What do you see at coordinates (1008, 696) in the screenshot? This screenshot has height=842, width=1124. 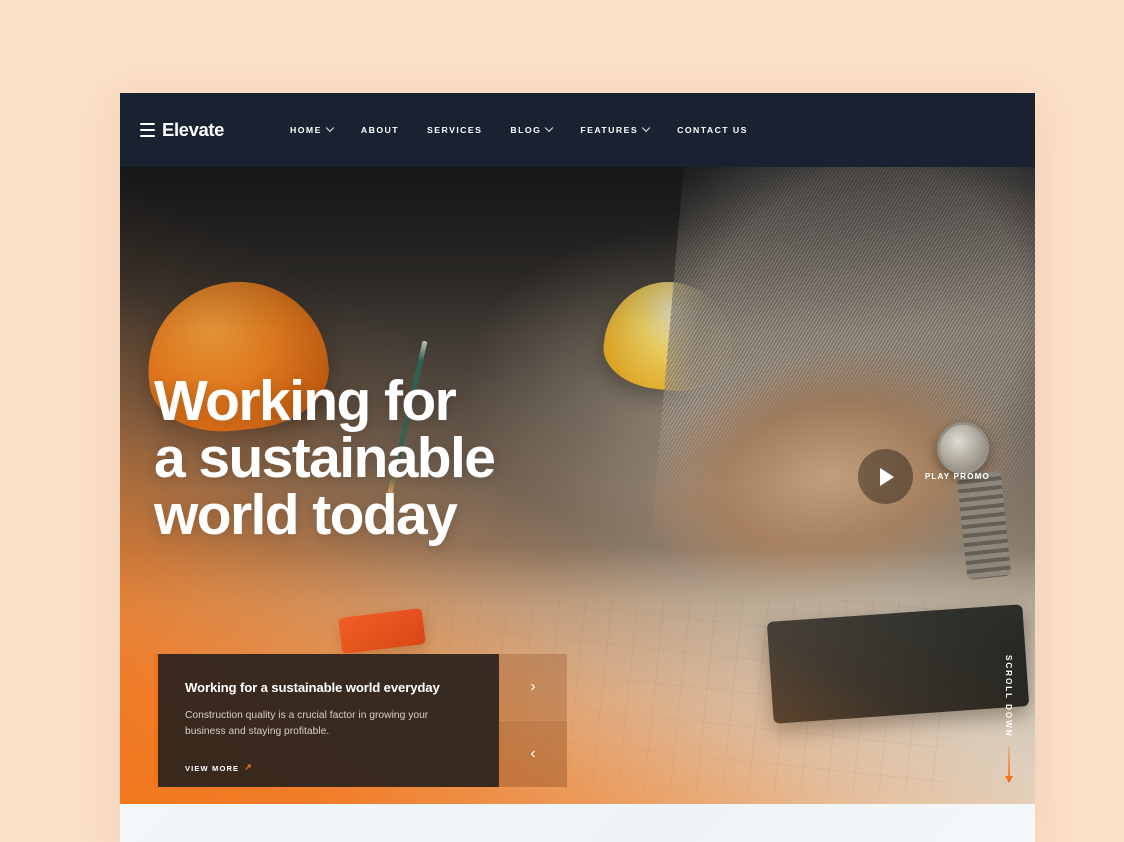 I see `scroll-down-label: SCROLL DOWN` at bounding box center [1008, 696].